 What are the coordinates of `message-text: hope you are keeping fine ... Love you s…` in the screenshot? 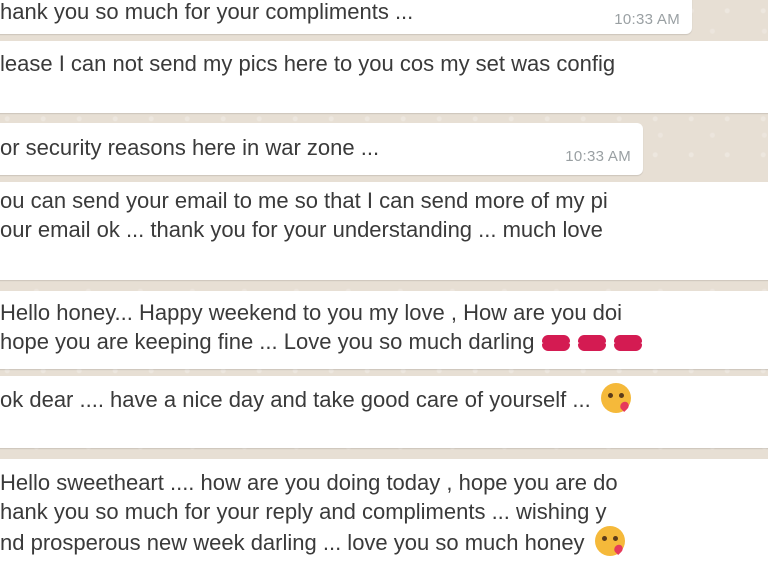 It's located at (267, 341).